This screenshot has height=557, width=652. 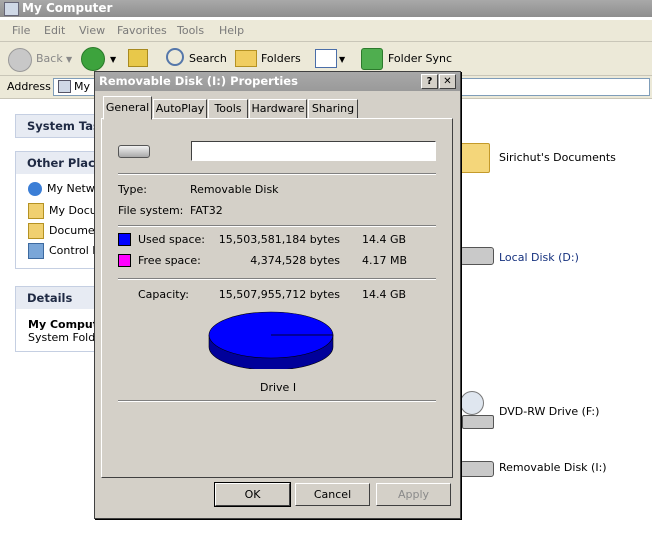 What do you see at coordinates (413, 494) in the screenshot?
I see `apply-button: Apply` at bounding box center [413, 494].